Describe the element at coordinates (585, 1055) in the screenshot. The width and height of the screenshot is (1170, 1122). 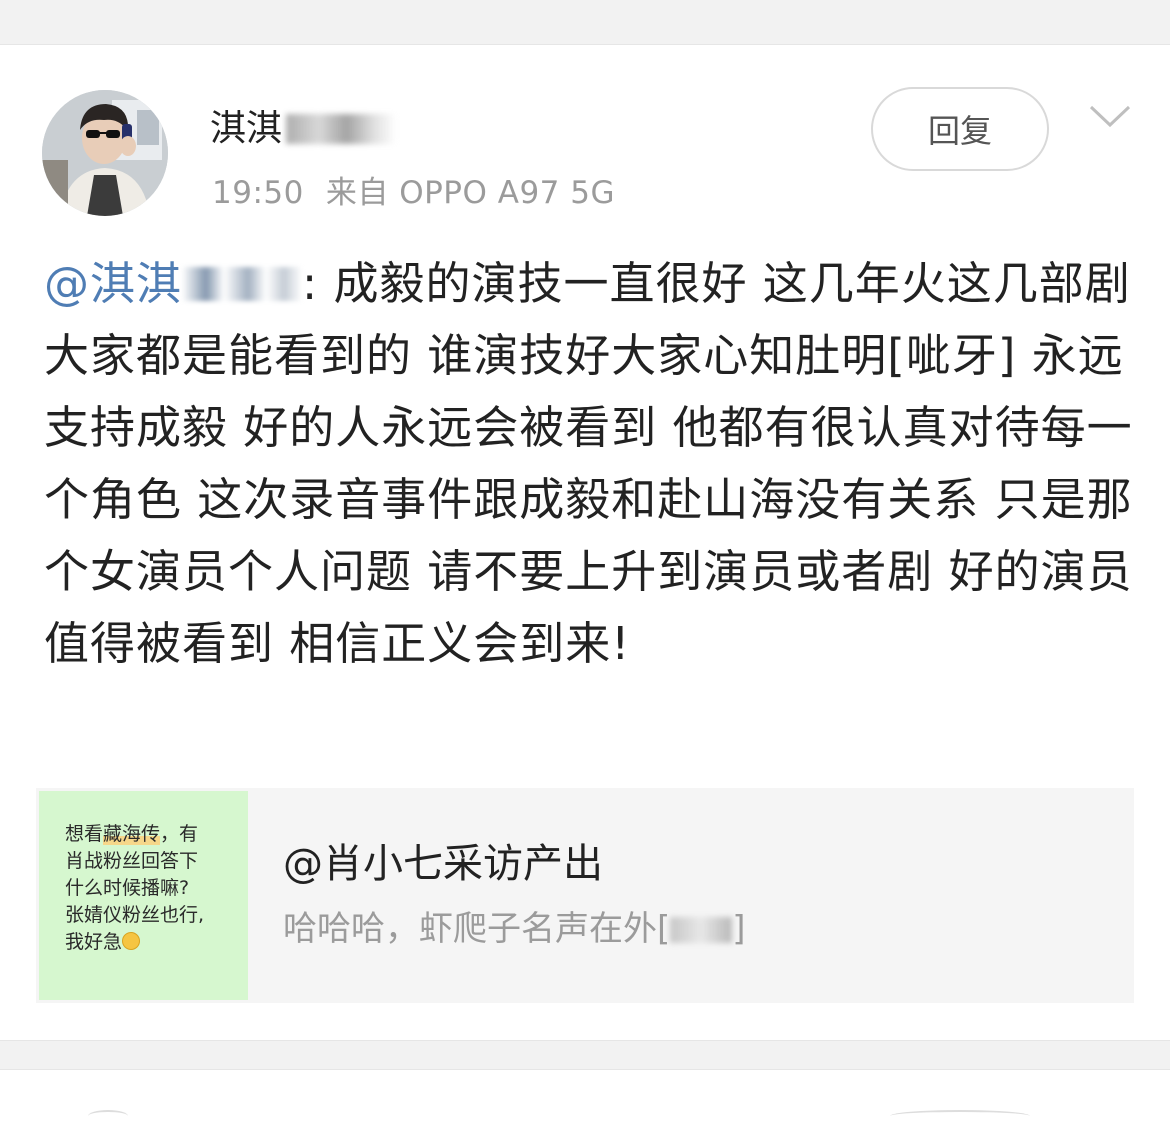
I see `feed-separator-bottom` at that location.